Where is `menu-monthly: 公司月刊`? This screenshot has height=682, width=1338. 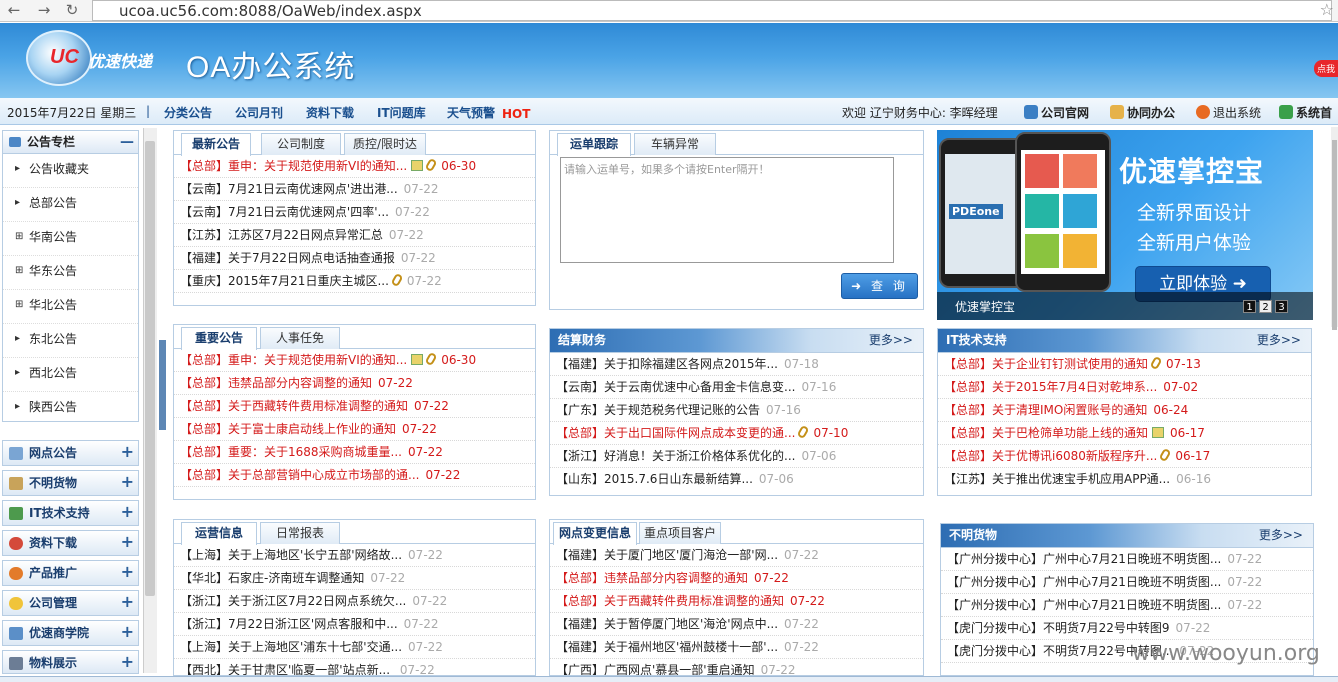 menu-monthly: 公司月刊 is located at coordinates (259, 112).